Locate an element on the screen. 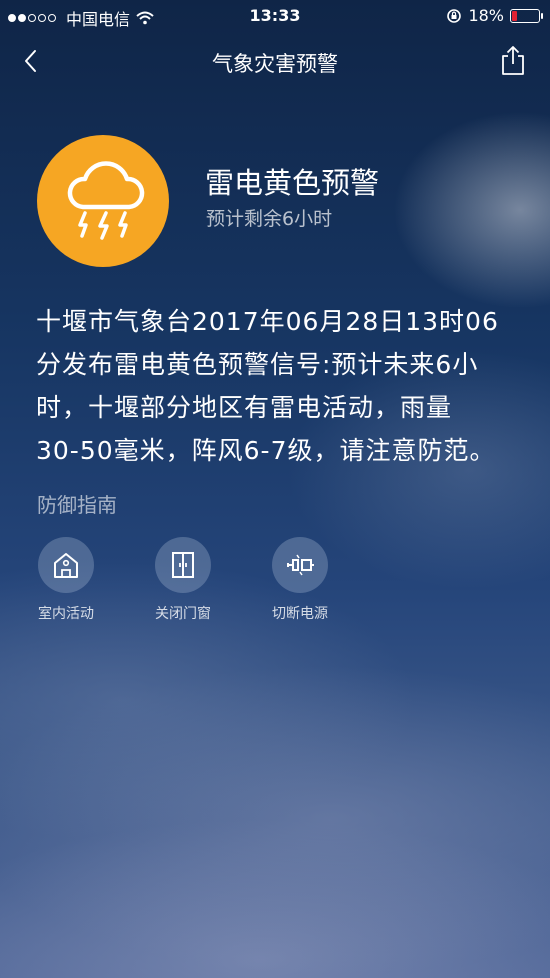 The image size is (550, 978). rotation-lock-icon is located at coordinates (454, 15).